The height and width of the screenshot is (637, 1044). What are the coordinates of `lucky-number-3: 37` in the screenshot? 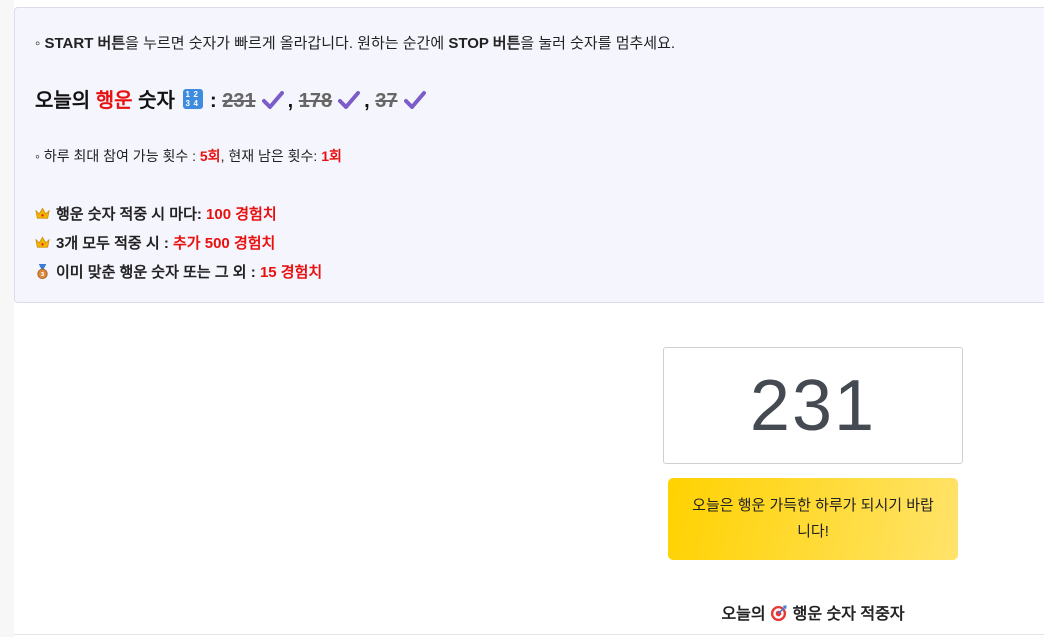 It's located at (386, 101).